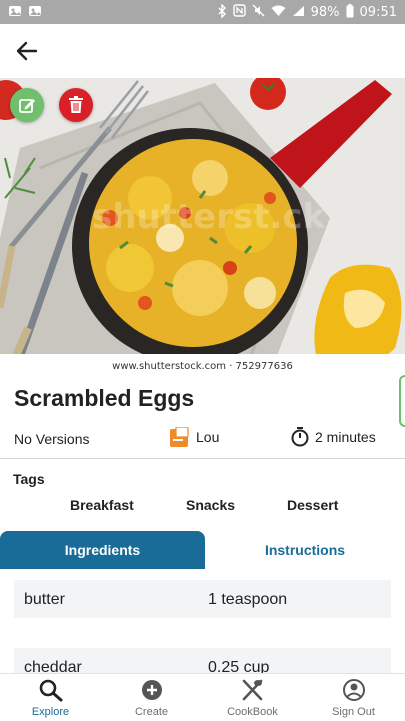 This screenshot has width=405, height=721. Describe the element at coordinates (202, 660) in the screenshot. I see `list-item: cheddar 0.25 cup` at that location.